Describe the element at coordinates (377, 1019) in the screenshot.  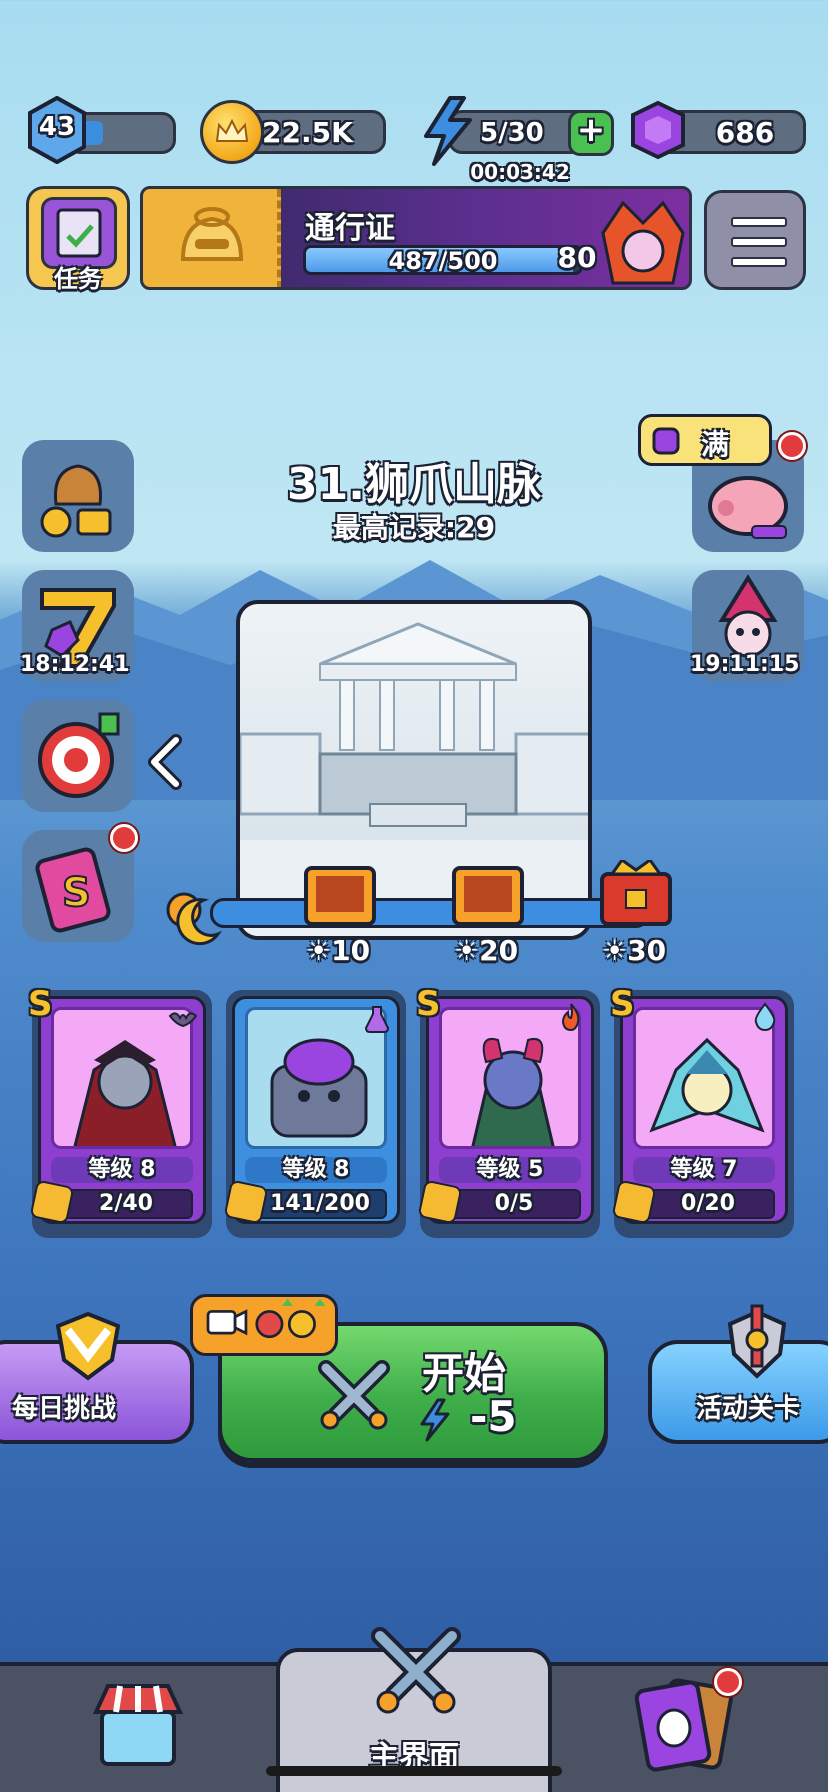
I see `potion-icon` at that location.